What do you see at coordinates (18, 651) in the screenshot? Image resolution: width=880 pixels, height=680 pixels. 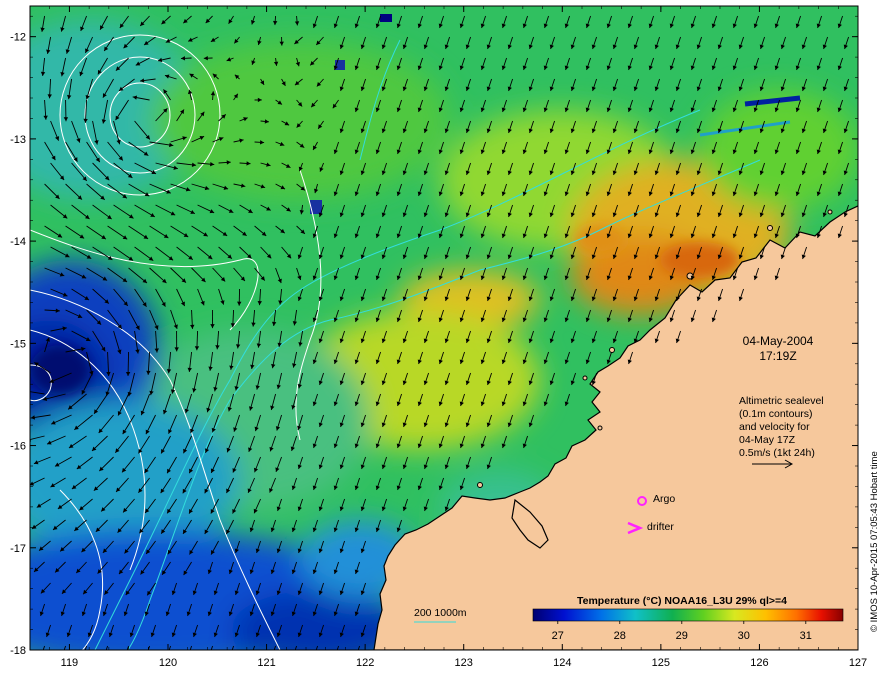 I see `y-tick-label: -18` at bounding box center [18, 651].